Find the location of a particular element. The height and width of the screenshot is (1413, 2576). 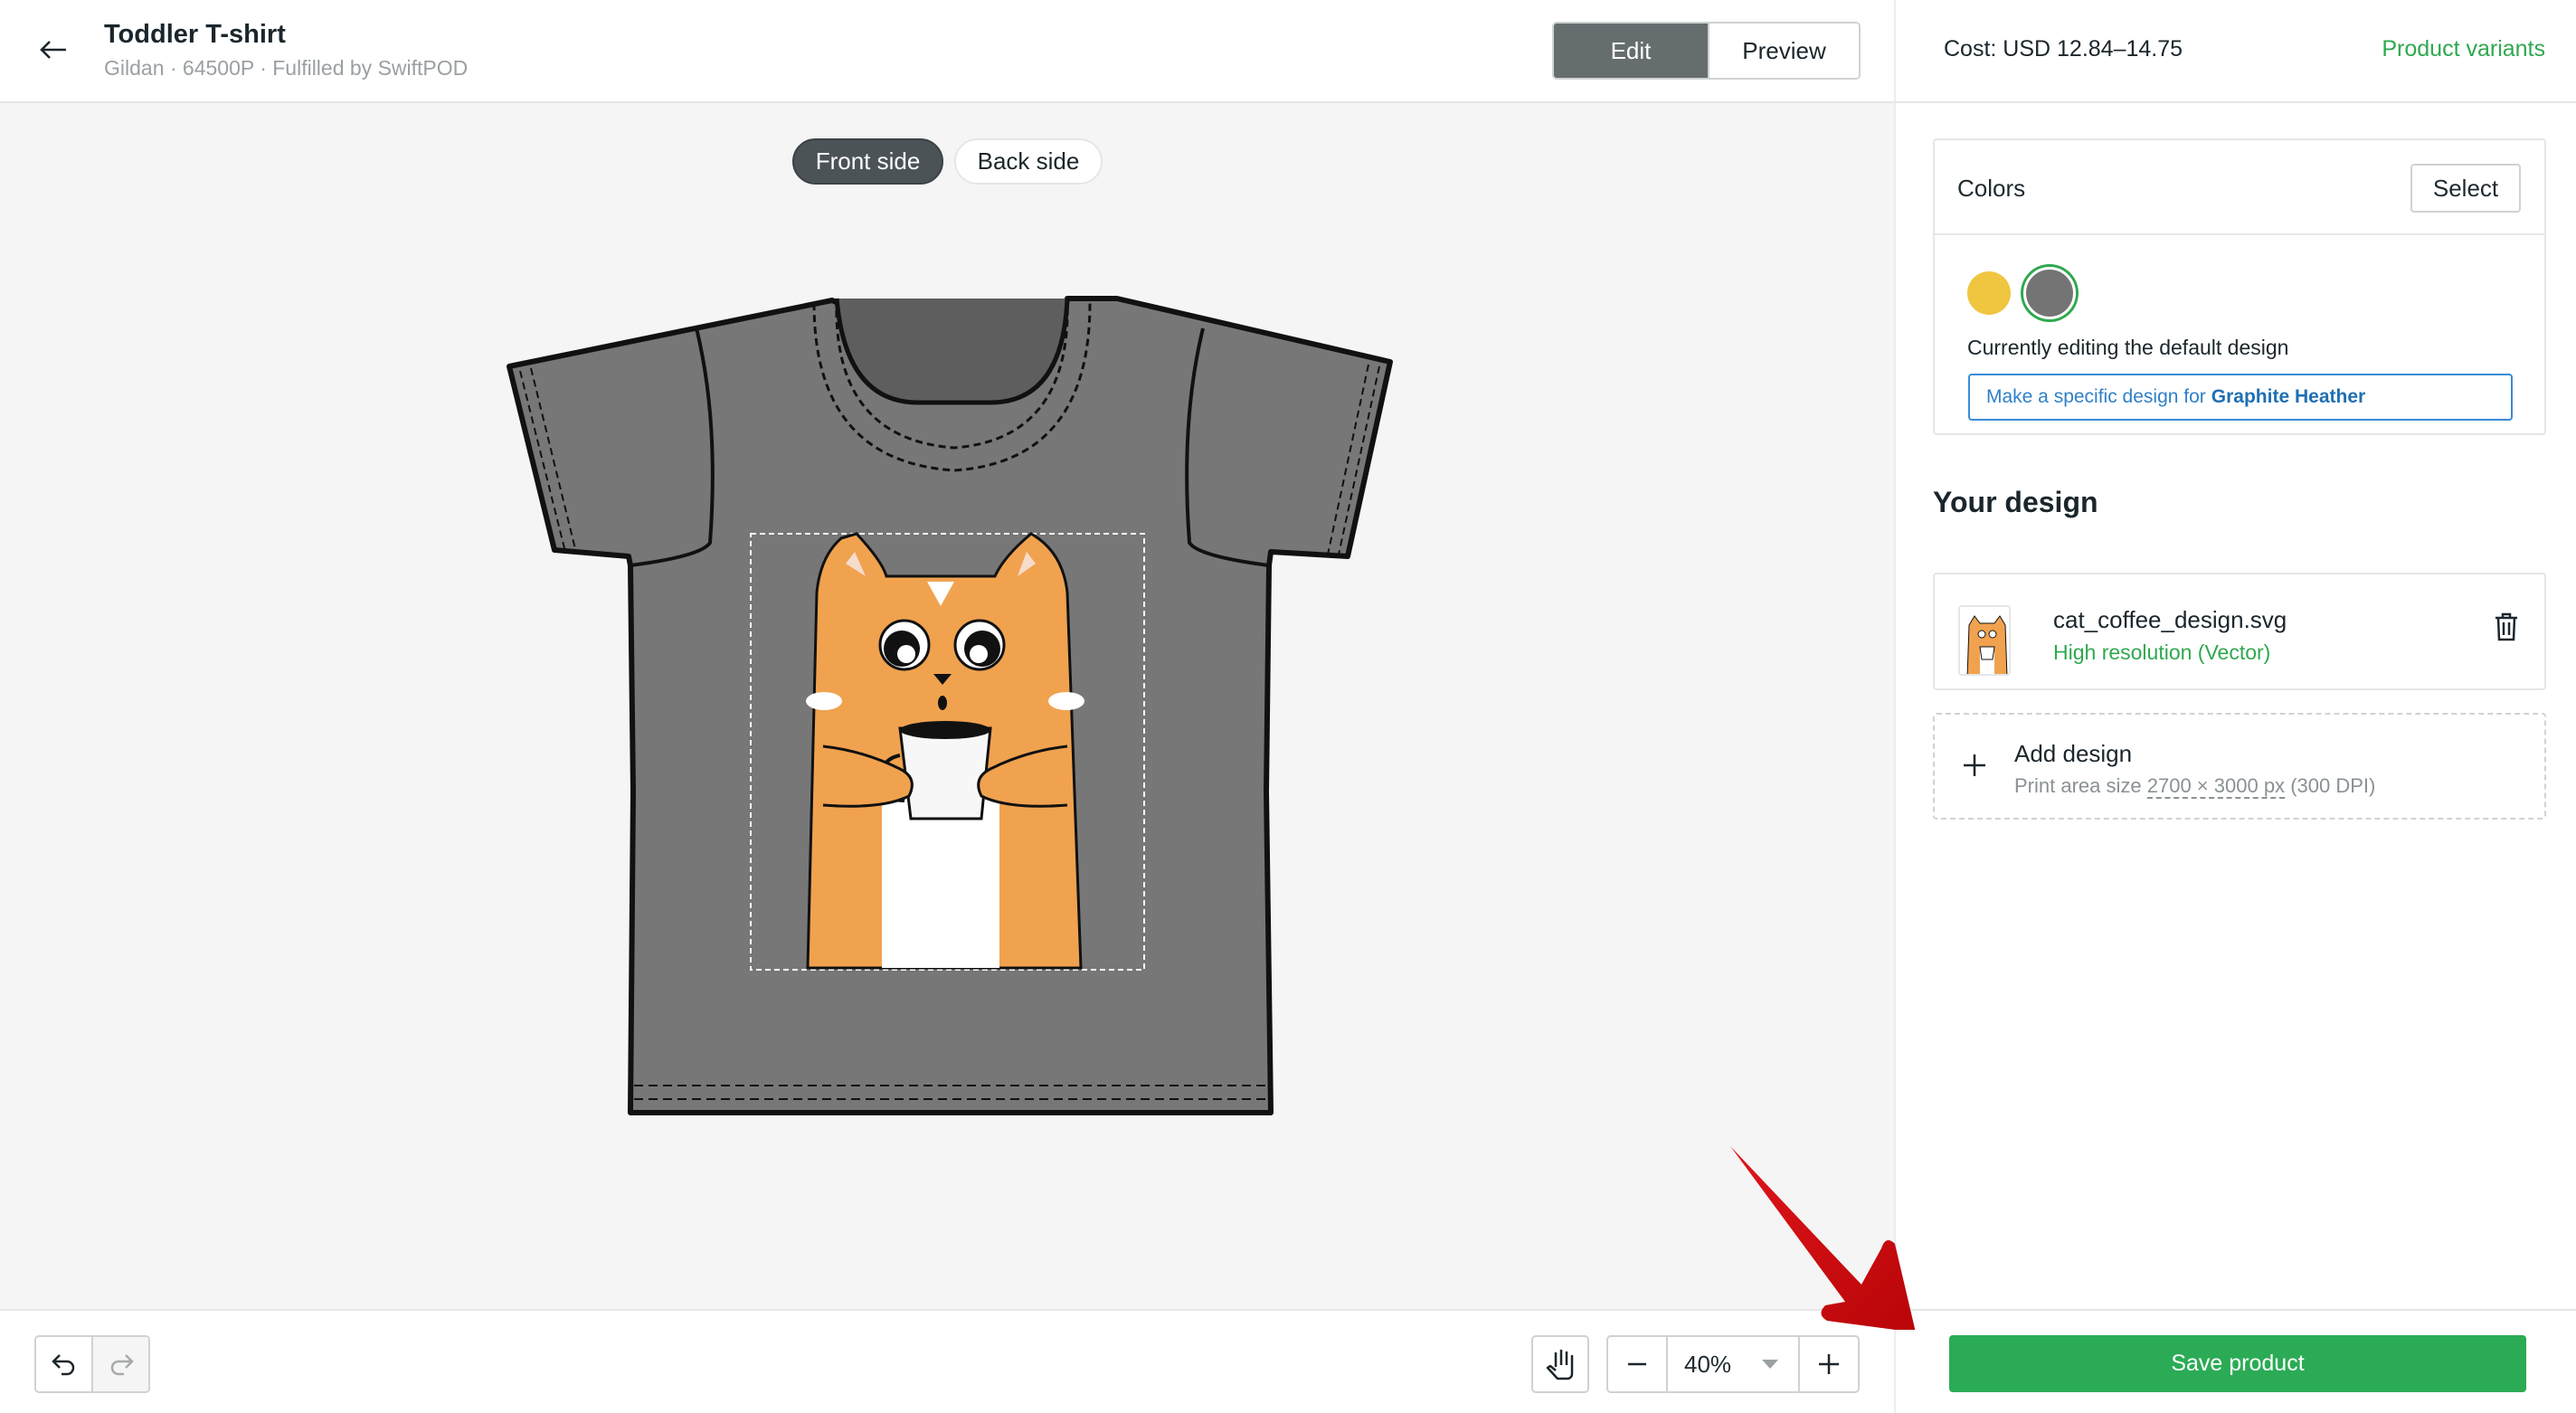

print-area-prefix: Print area size is located at coordinates (2078, 785).